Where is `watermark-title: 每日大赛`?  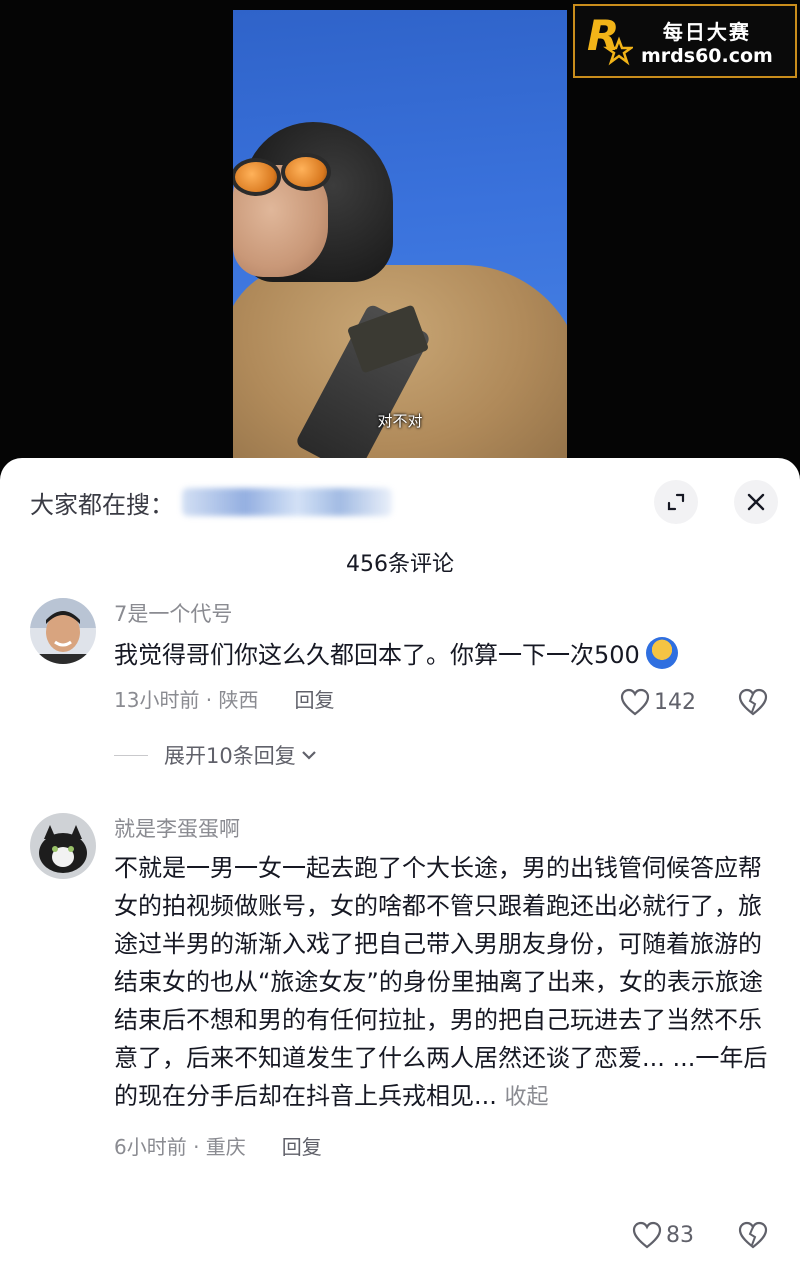
watermark-title: 每日大赛 is located at coordinates (706, 31).